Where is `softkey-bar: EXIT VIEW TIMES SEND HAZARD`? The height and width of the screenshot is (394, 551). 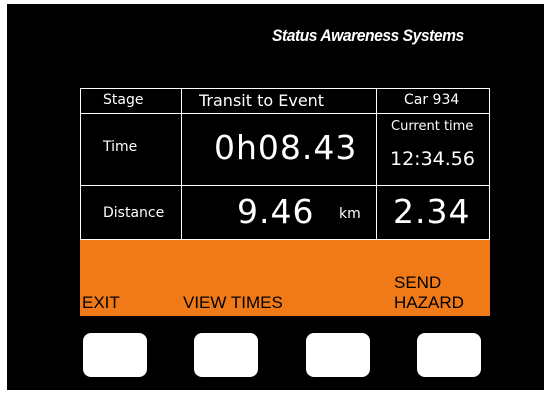
softkey-bar: EXIT VIEW TIMES SEND HAZARD is located at coordinates (285, 278).